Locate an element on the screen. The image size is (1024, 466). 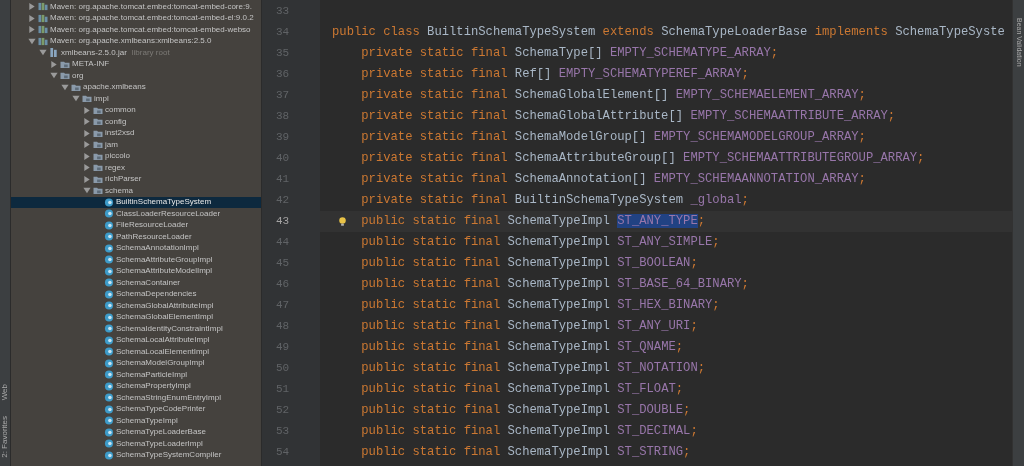
tree-item: Maven: org.apache.tomcat.embed:tomcat-embed-el:9.0.2 is located at coordinates (136, 18).